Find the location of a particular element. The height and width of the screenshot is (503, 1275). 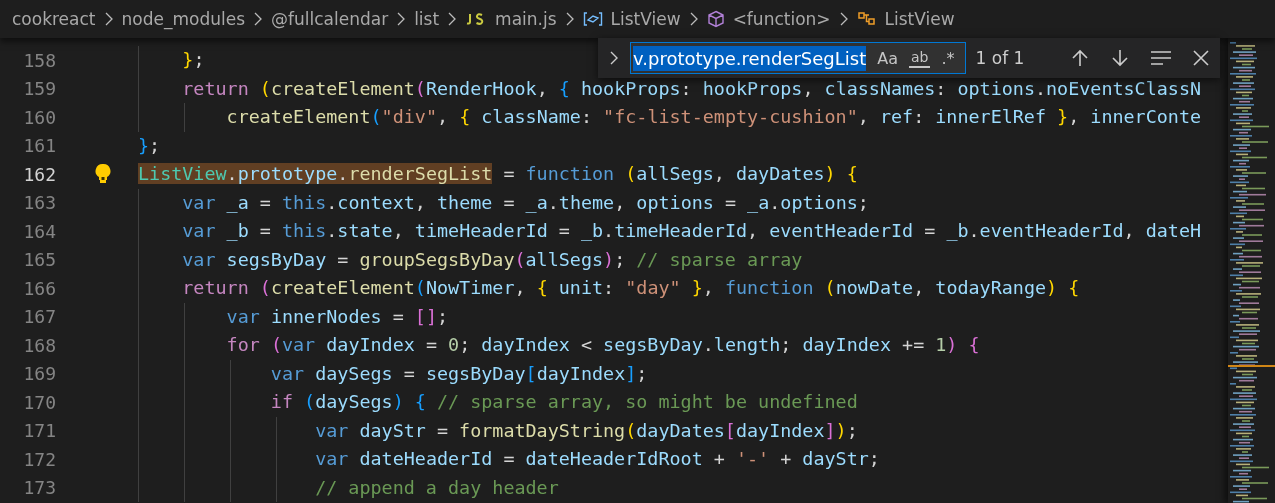

line-number: 169 is located at coordinates (39, 374).